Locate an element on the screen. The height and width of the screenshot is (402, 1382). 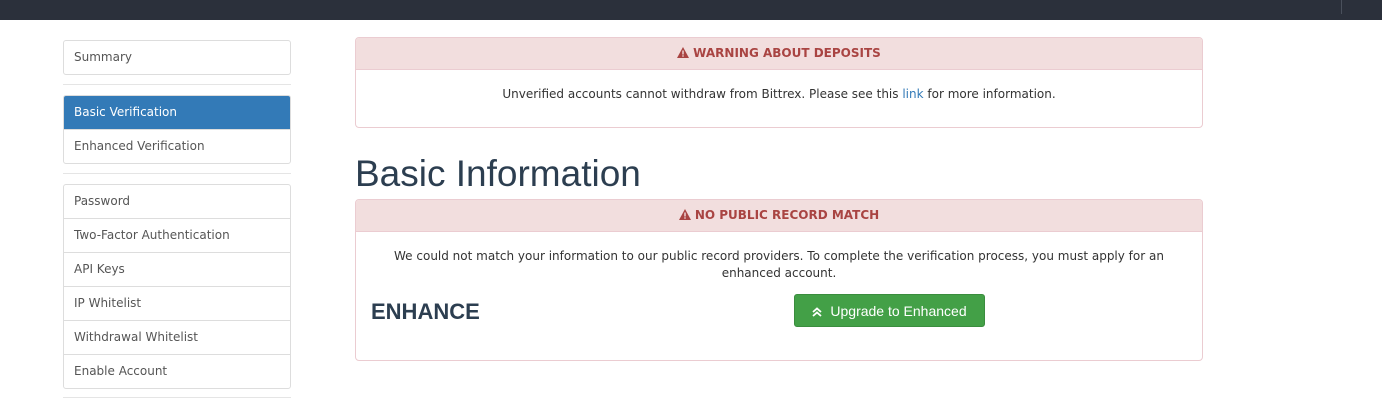
record-warning-title: NO PUBLIC RECORD MATCH is located at coordinates (787, 215).